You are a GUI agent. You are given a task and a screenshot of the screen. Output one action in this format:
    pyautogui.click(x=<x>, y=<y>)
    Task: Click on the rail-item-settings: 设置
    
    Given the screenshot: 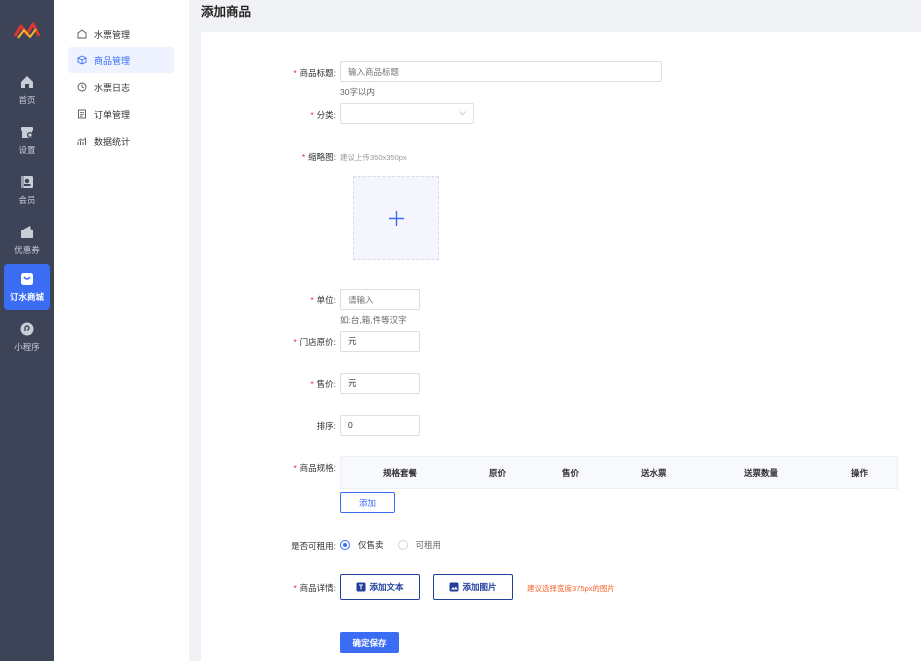 What is the action you would take?
    pyautogui.click(x=27, y=140)
    